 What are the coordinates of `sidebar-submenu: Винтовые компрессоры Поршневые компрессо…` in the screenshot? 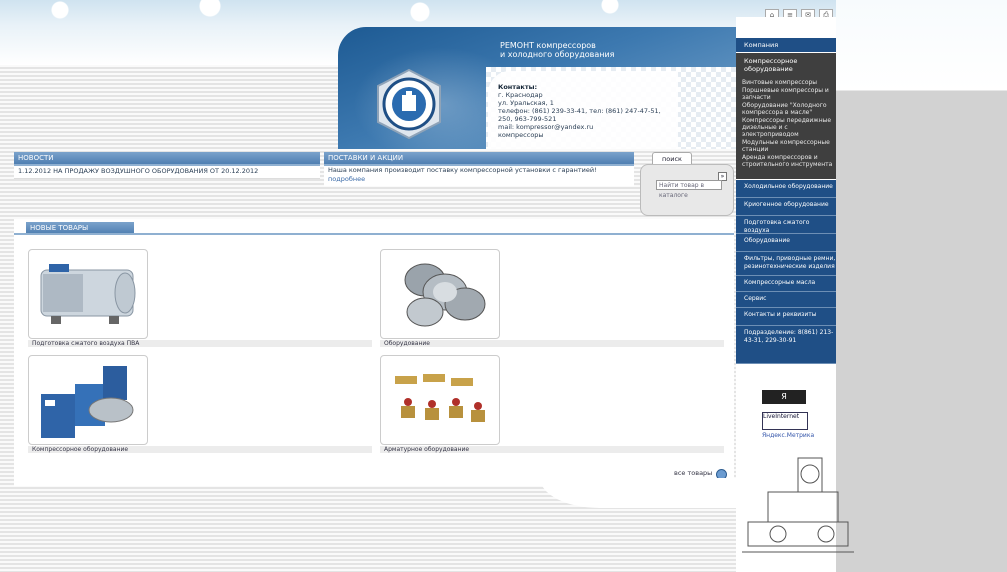 It's located at (788, 124).